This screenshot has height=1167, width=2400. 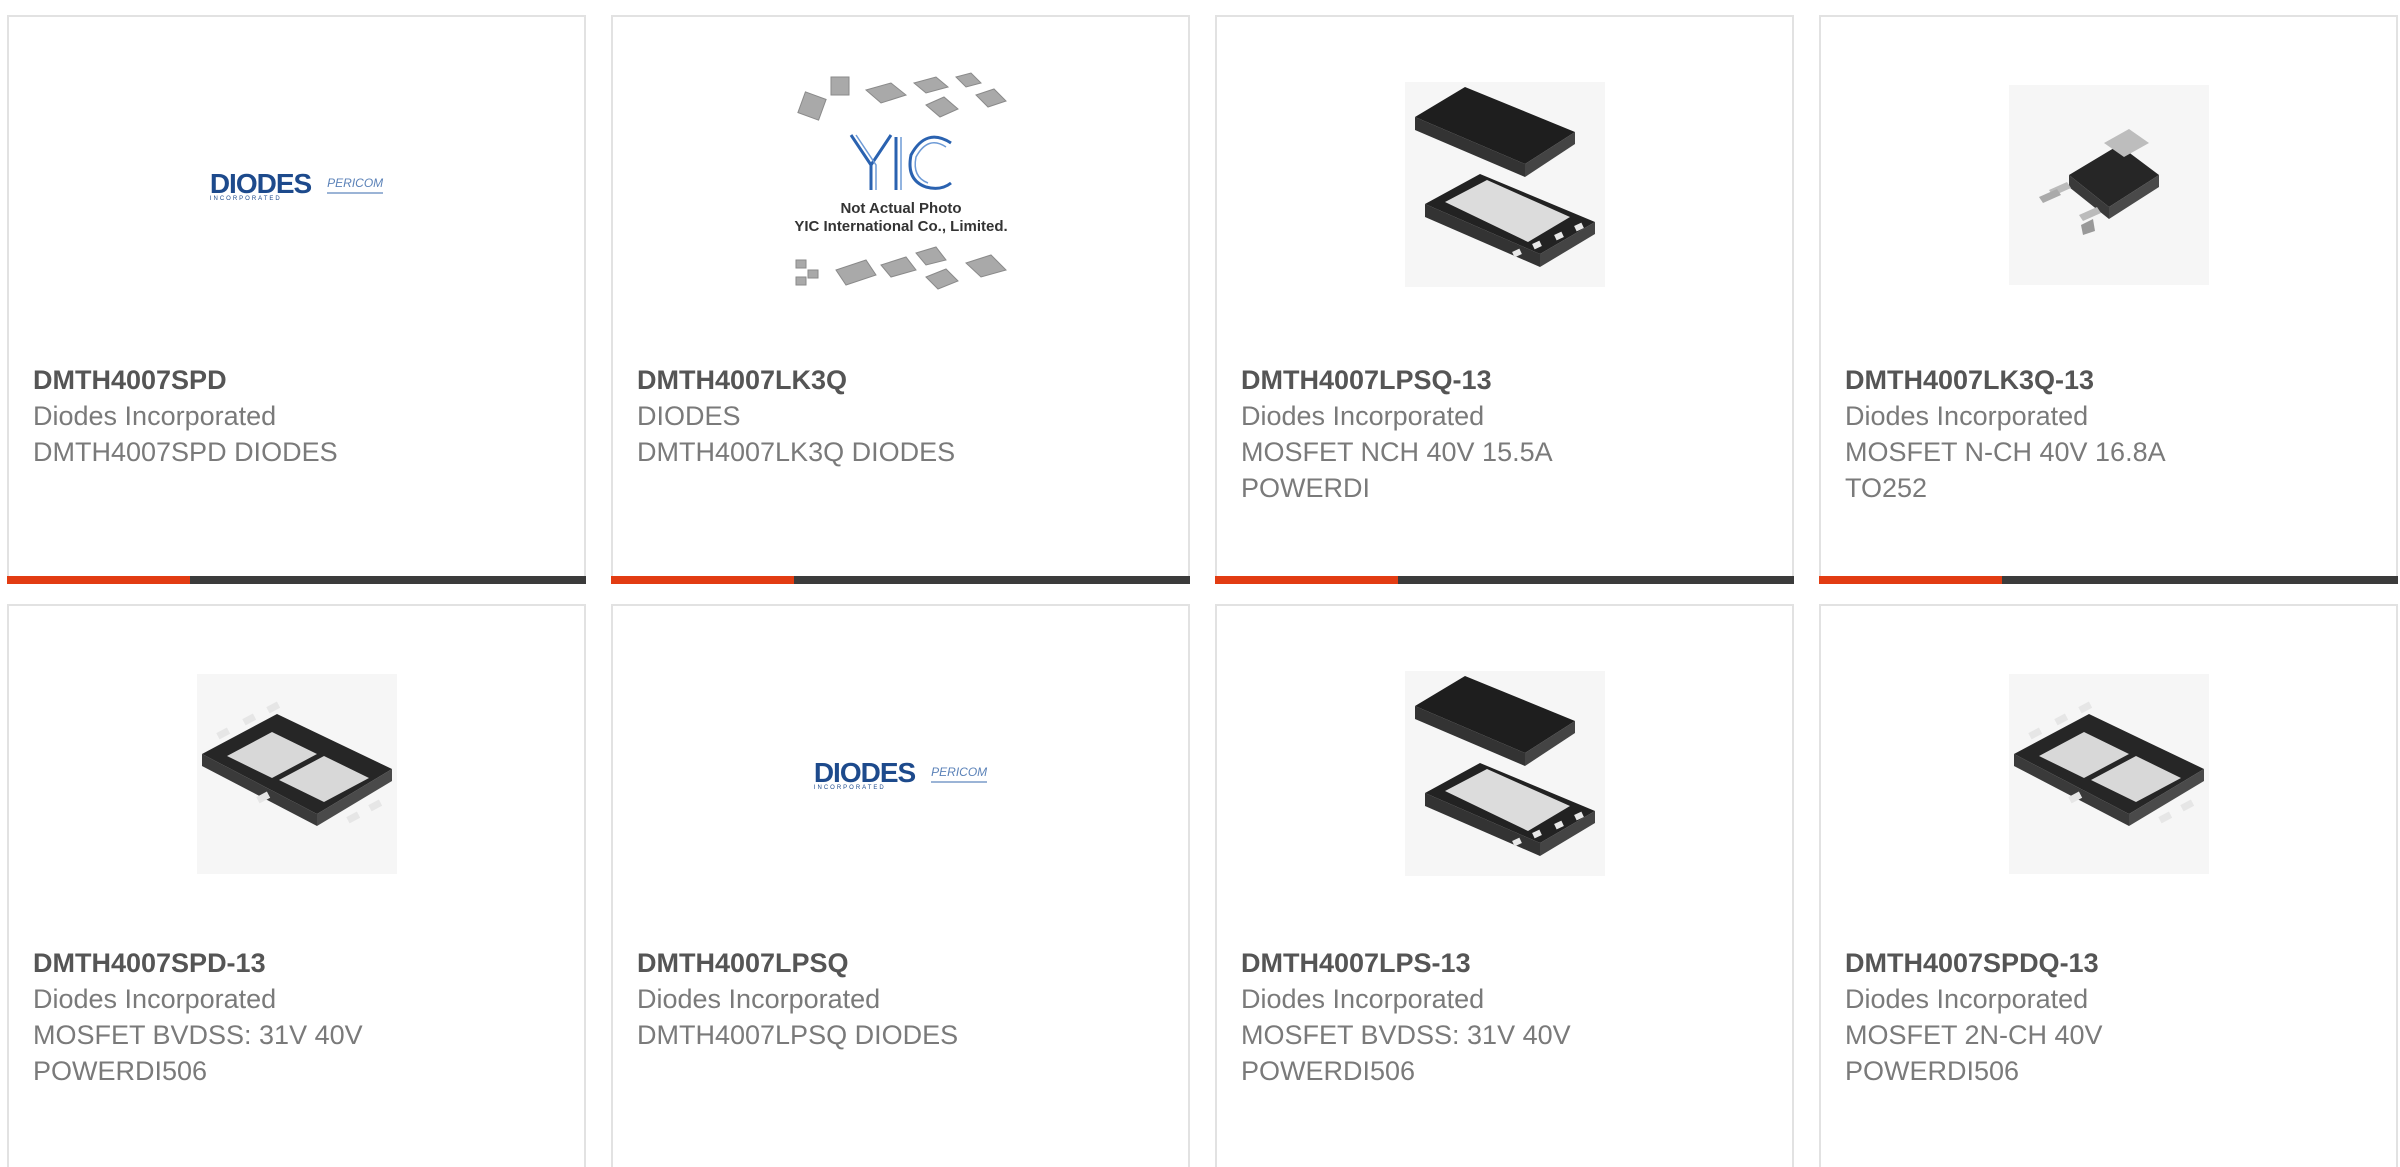 I want to click on part-number: DMTH4007LPSQ, so click(x=900, y=963).